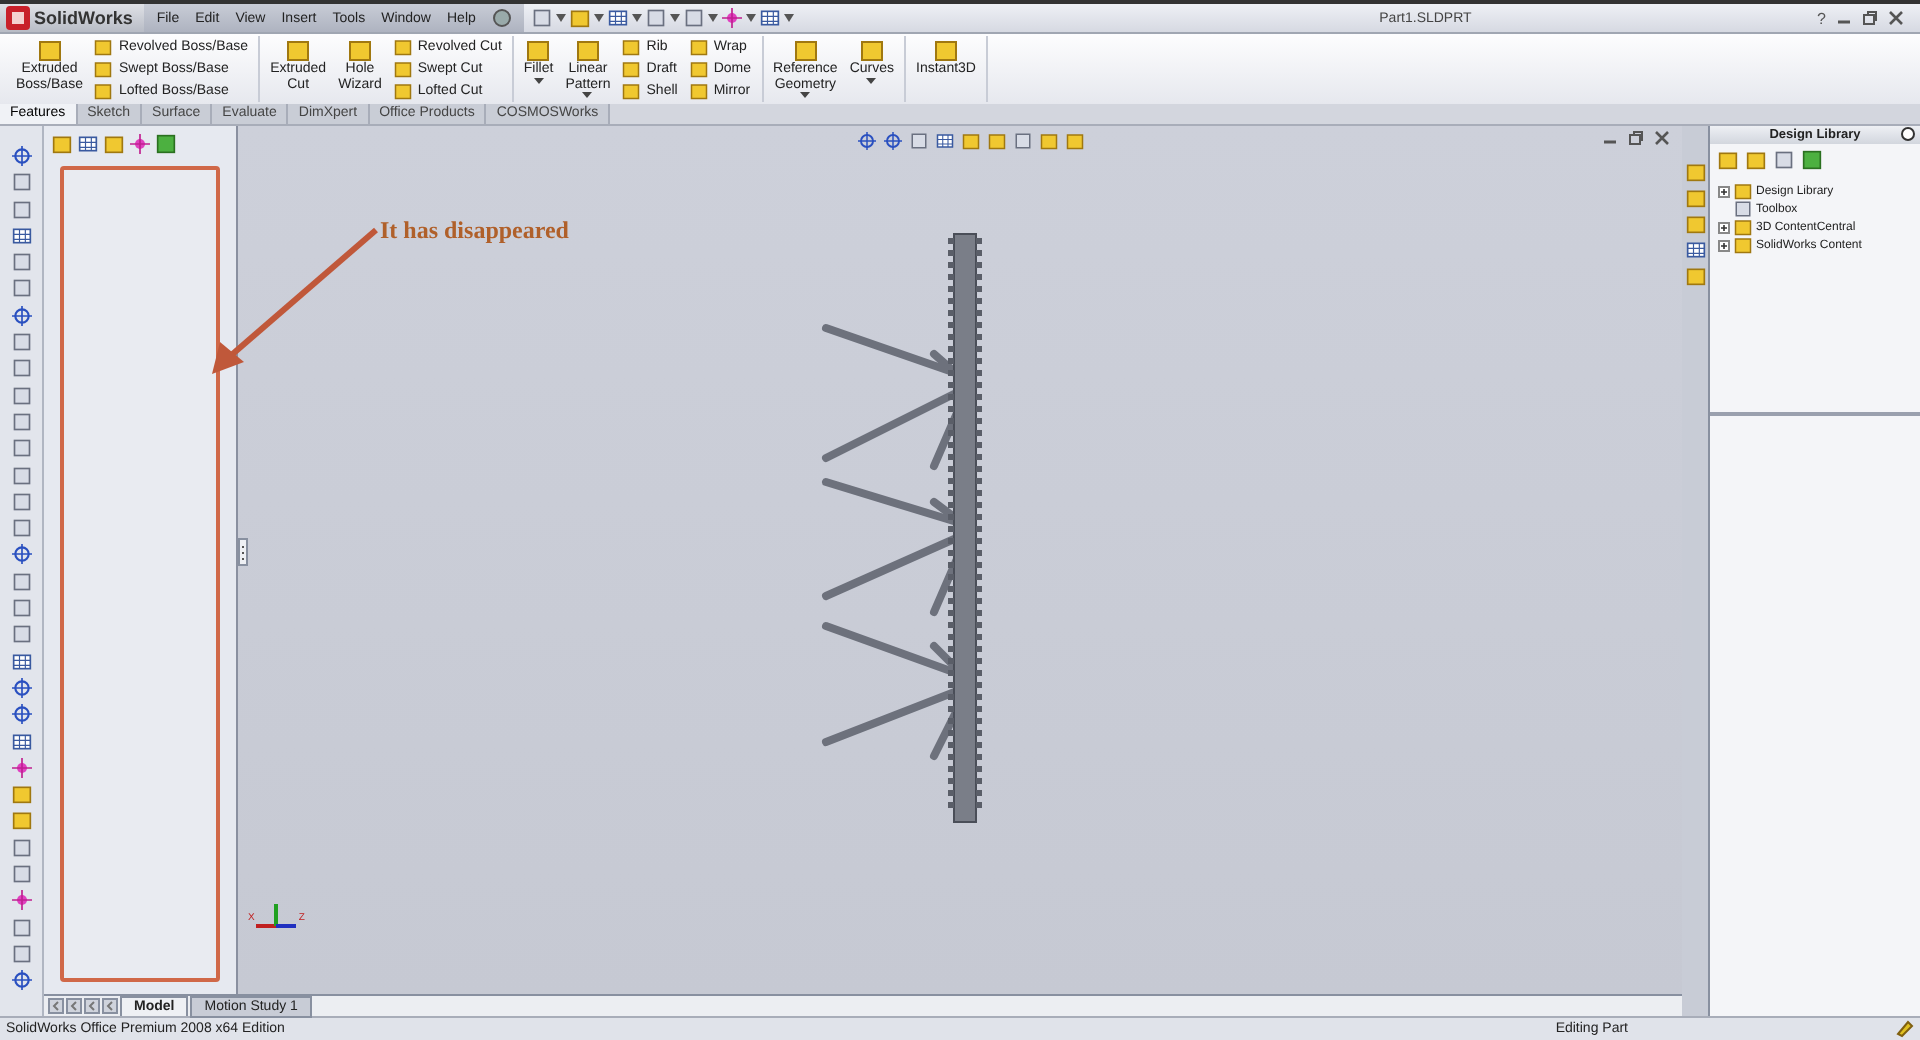 This screenshot has width=1920, height=1040. I want to click on help-button: ?, so click(1821, 18).